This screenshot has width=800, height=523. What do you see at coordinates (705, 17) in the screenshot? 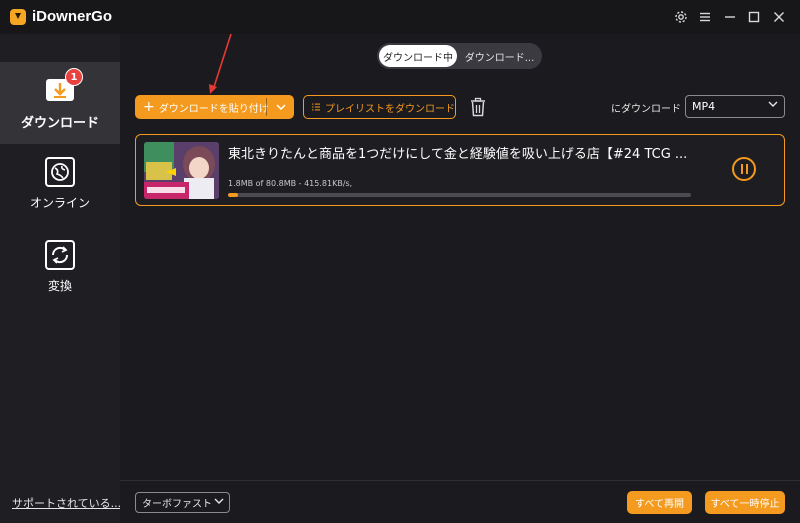
I see `menu-icon` at bounding box center [705, 17].